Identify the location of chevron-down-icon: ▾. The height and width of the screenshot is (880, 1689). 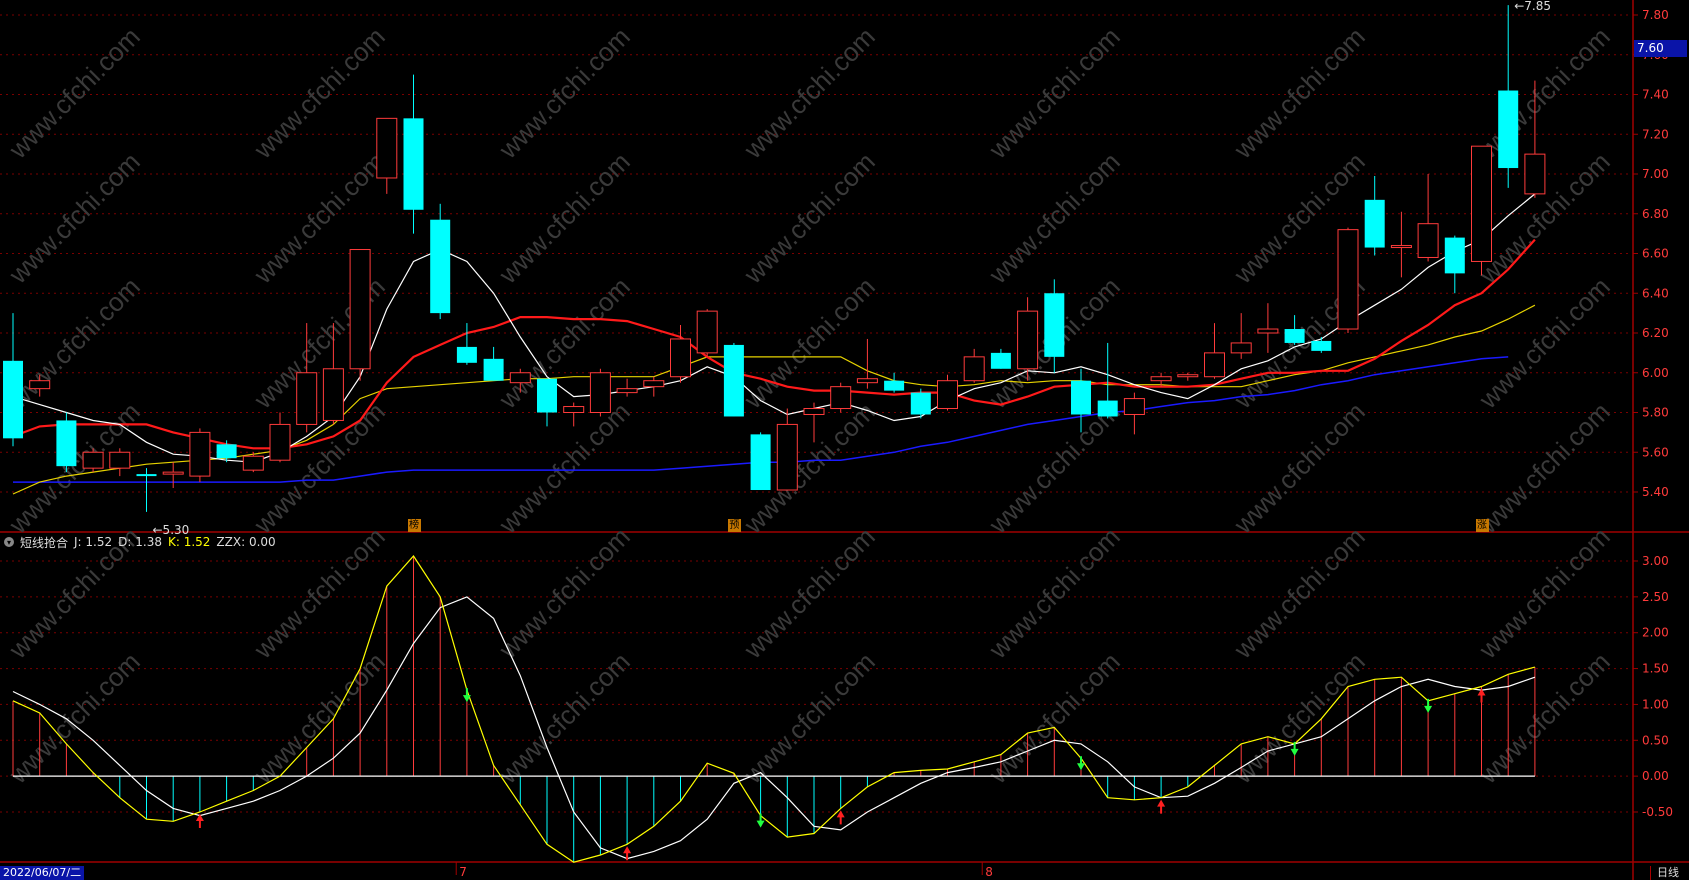
(9, 542).